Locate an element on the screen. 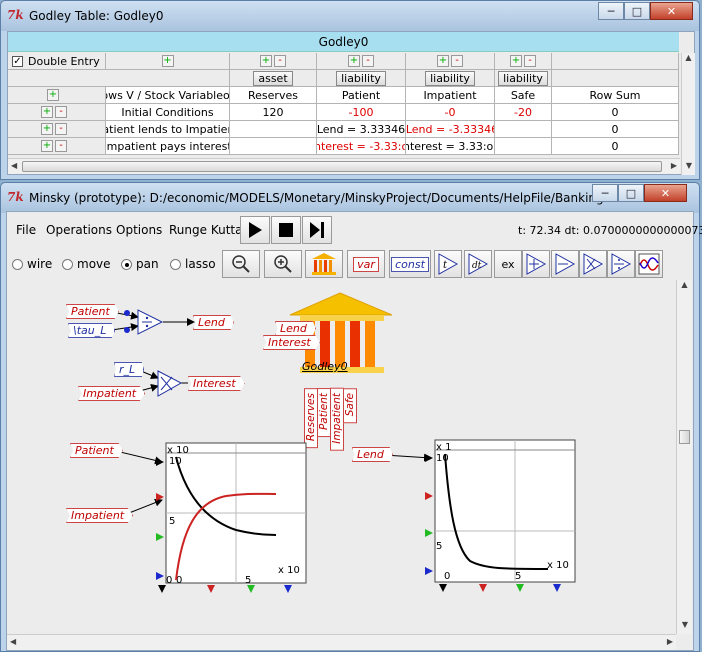 This screenshot has height=652, width=702. godley-input-lend: Lend is located at coordinates (295, 328).